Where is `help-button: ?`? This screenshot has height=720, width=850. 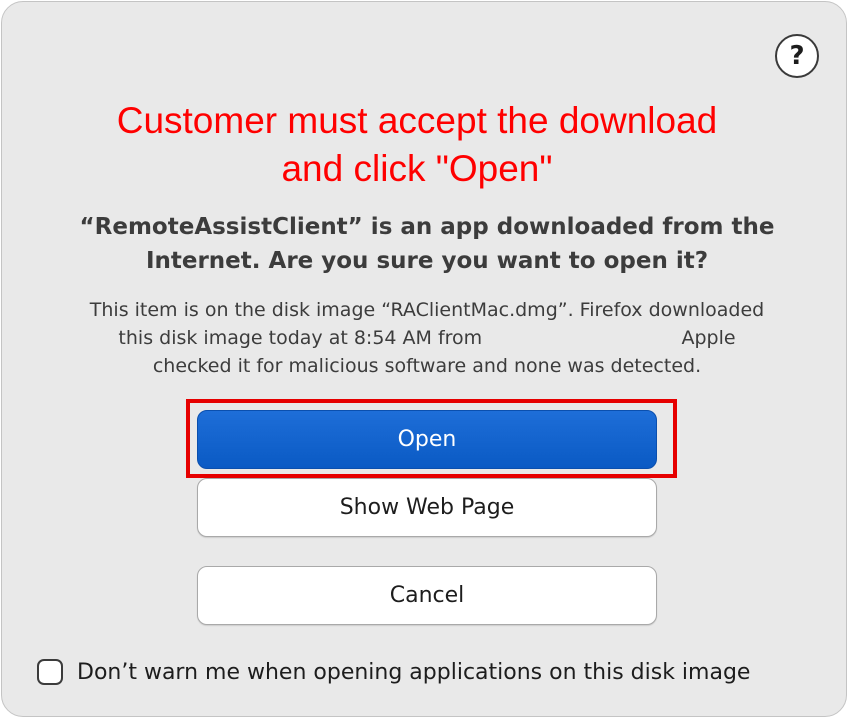
help-button: ? is located at coordinates (797, 56).